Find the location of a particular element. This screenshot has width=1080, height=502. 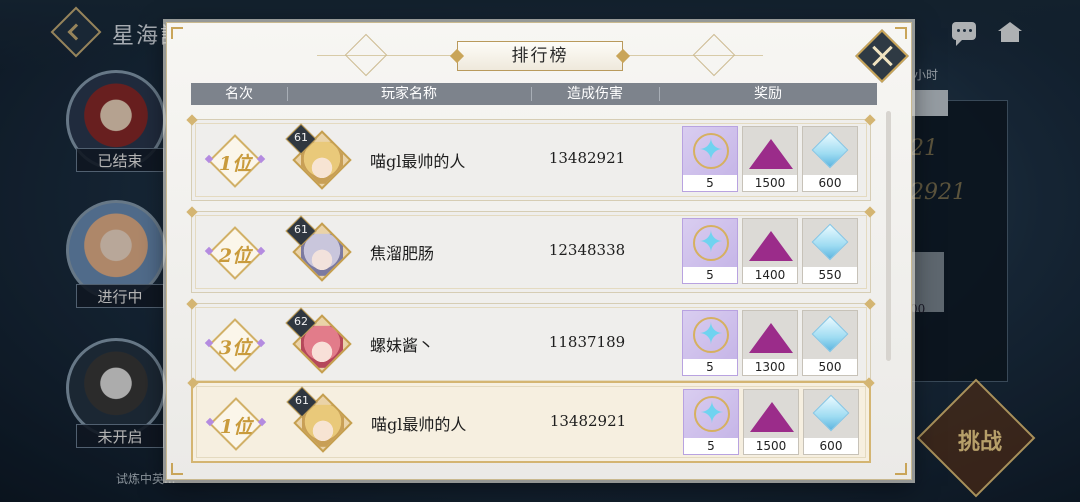

rank-label: 2位 is located at coordinates (235, 256).